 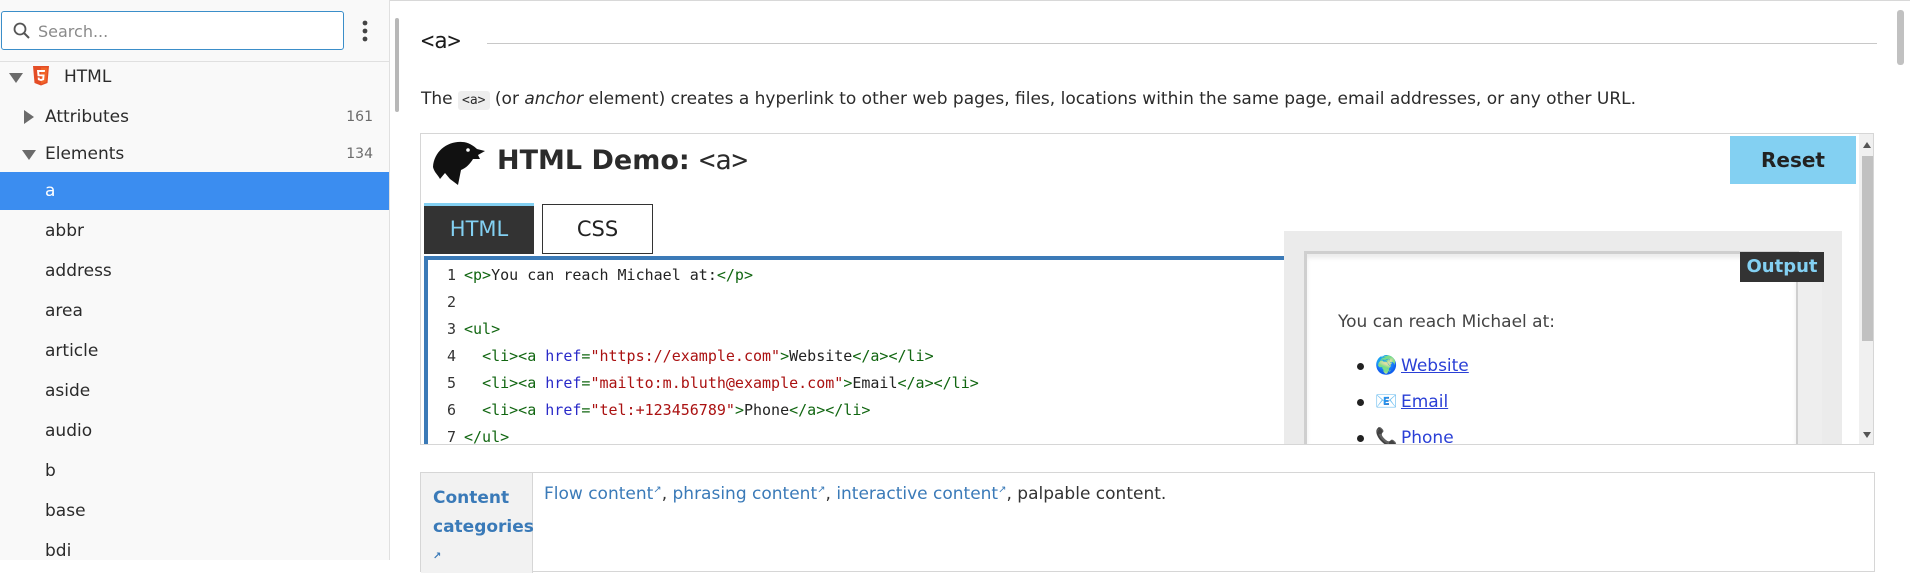 I want to click on sidebar-item-article: article, so click(x=194, y=351).